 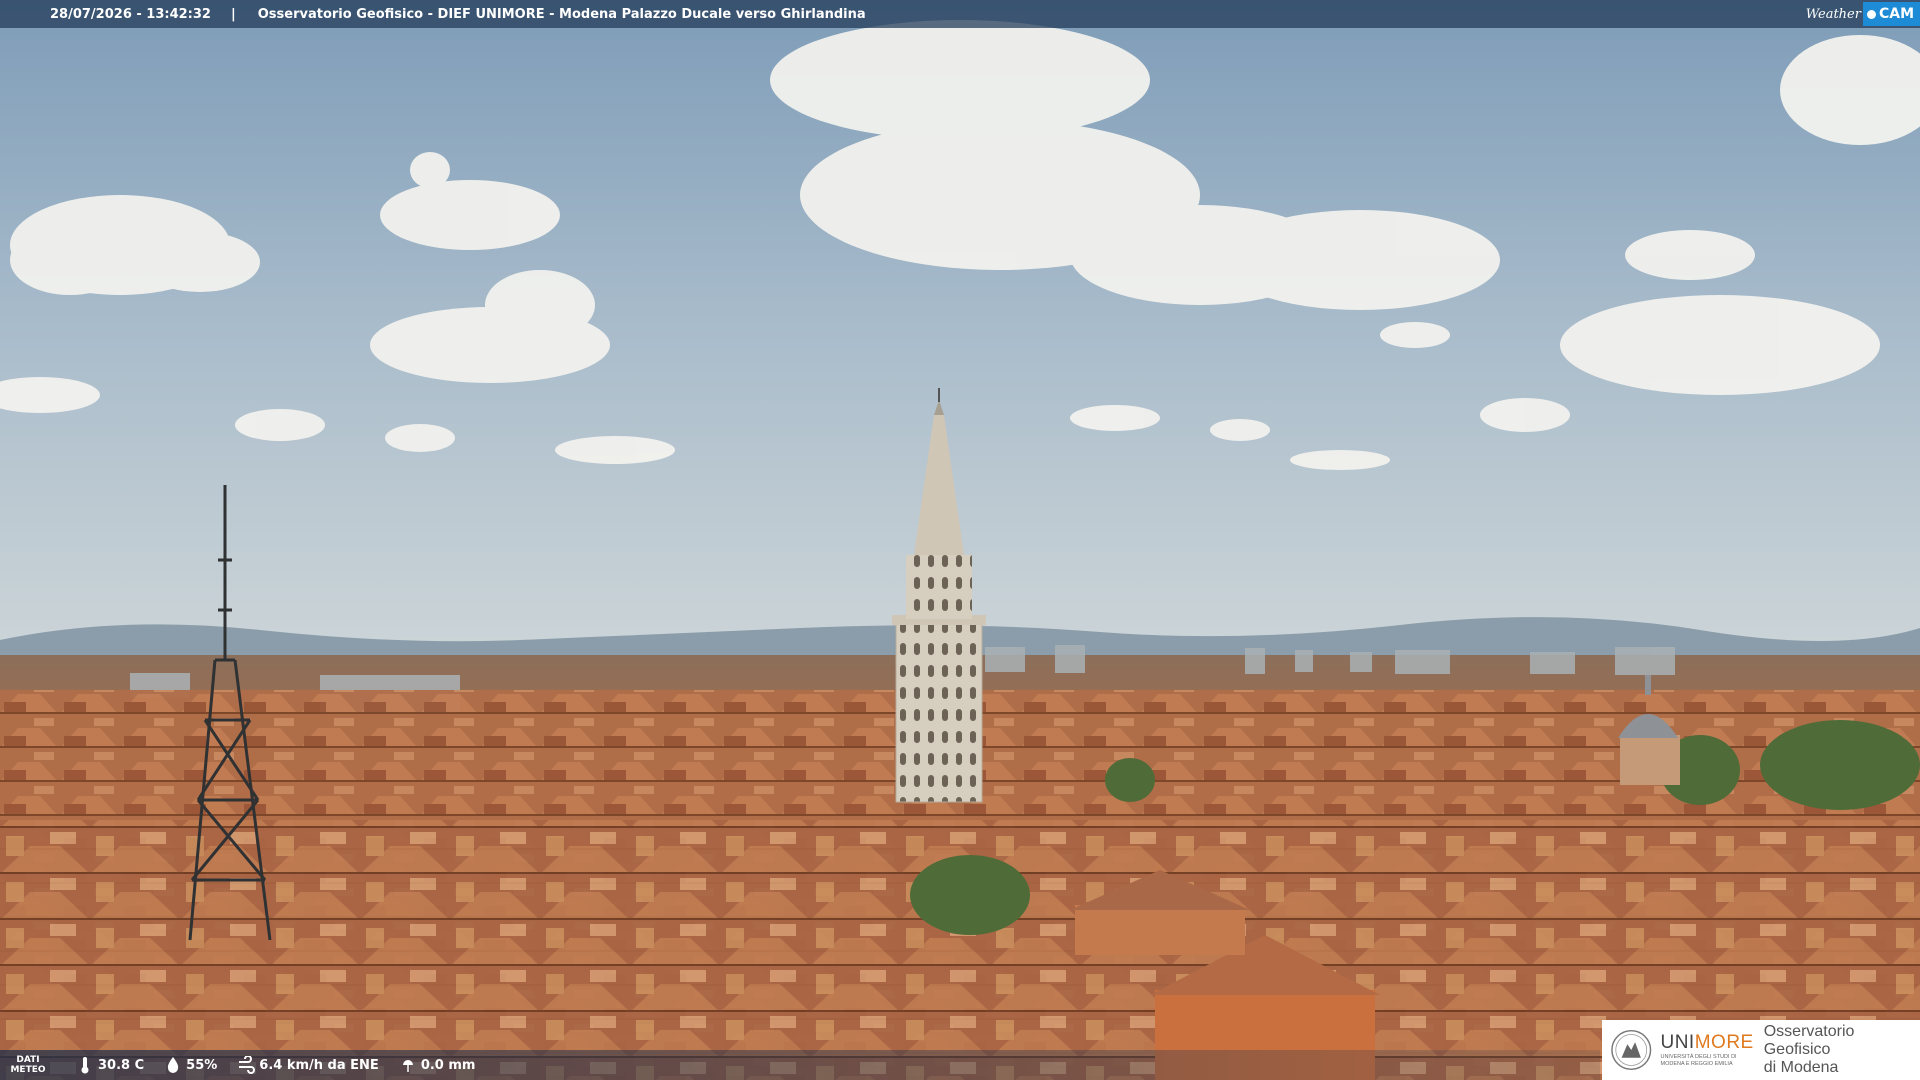 What do you see at coordinates (85, 1065) in the screenshot?
I see `thermometer-icon` at bounding box center [85, 1065].